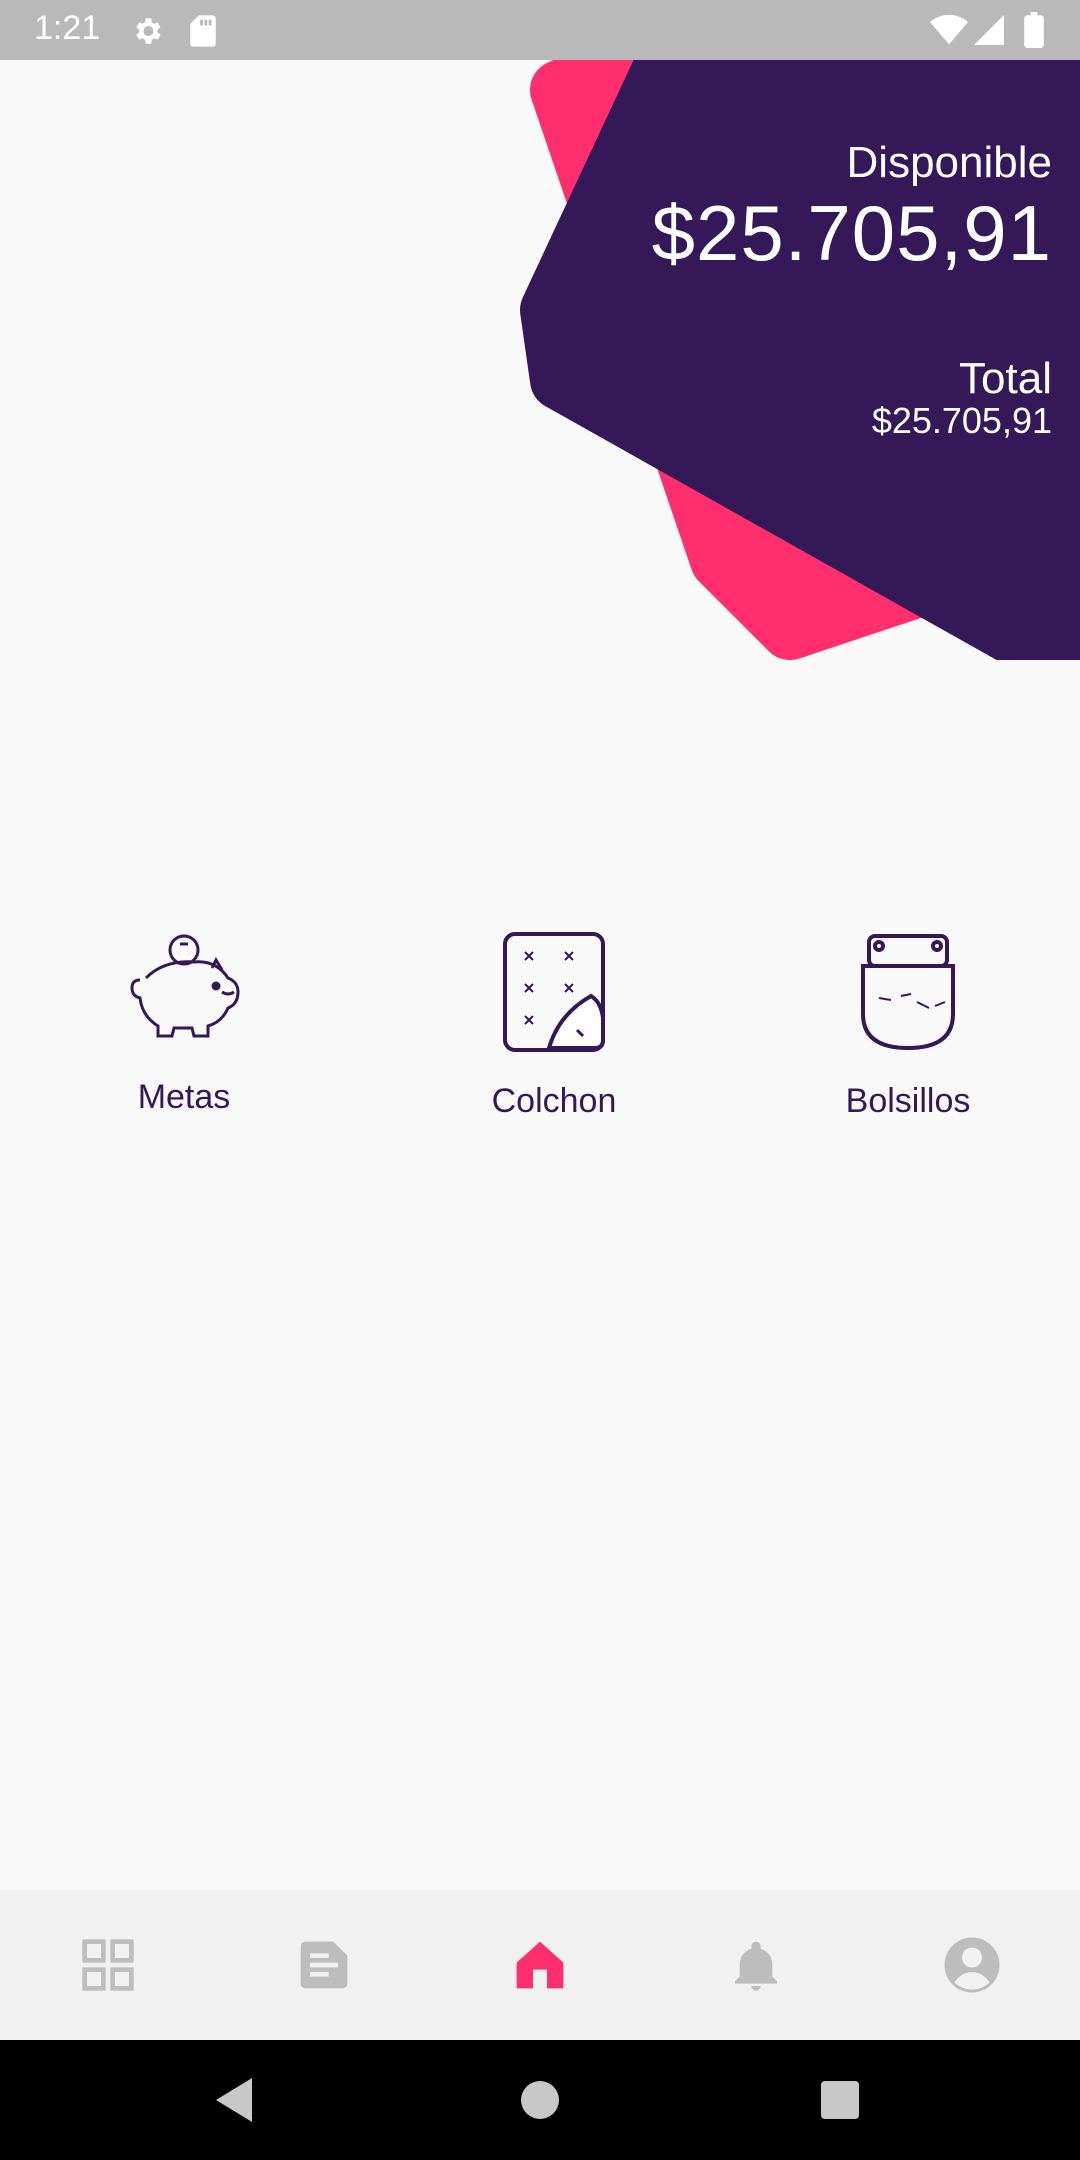  I want to click on nav-item-grid, so click(108, 1965).